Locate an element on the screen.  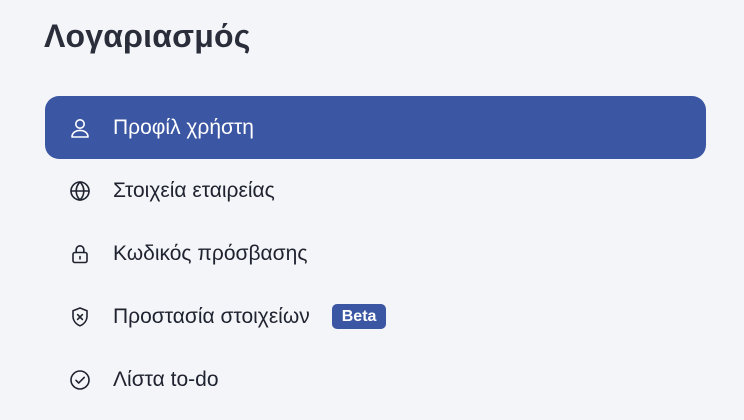
user-icon is located at coordinates (80, 128).